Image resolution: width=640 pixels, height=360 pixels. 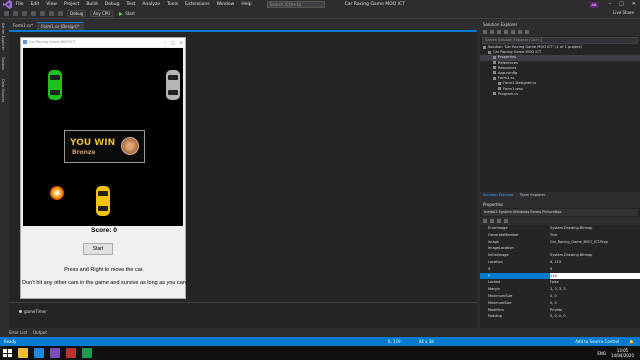 What do you see at coordinates (610, 4) in the screenshot?
I see `minimize-icon: –` at bounding box center [610, 4].